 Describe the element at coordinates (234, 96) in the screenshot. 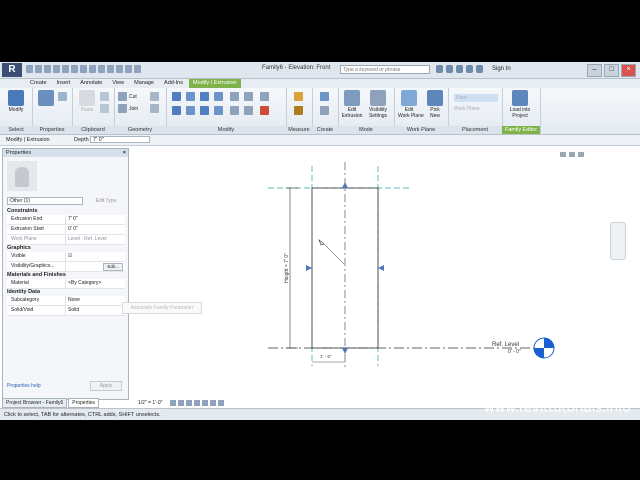

I see `split-icon` at that location.